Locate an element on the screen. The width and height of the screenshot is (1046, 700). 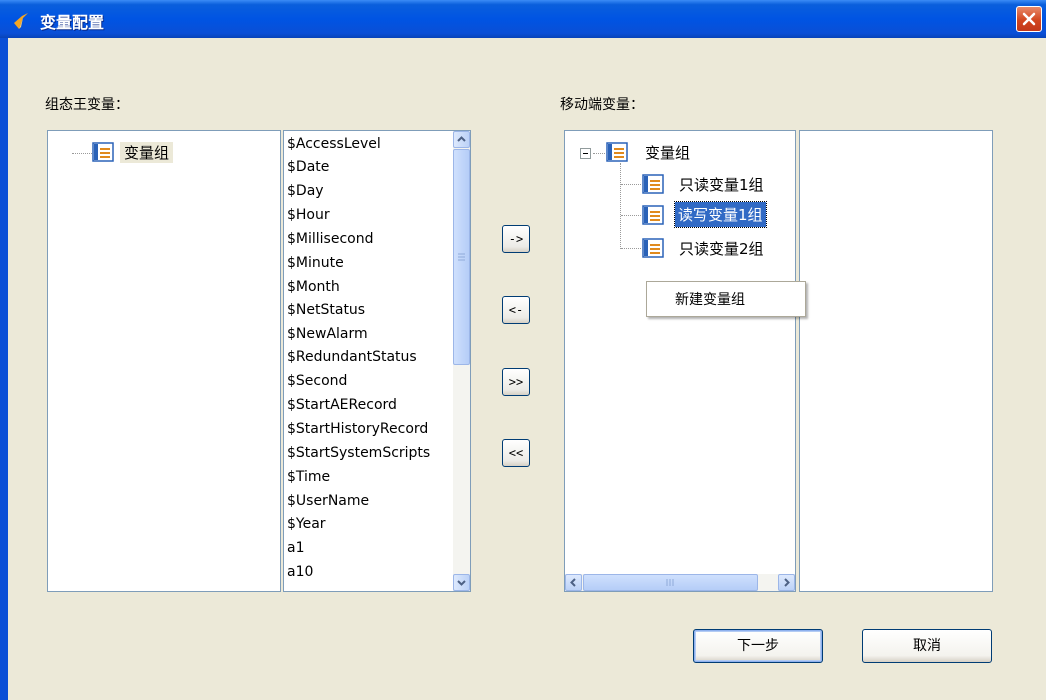
scroll-right-button is located at coordinates (786, 582).